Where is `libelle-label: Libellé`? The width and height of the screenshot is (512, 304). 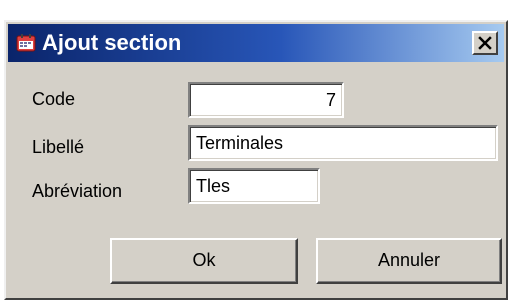
libelle-label: Libellé is located at coordinates (58, 147).